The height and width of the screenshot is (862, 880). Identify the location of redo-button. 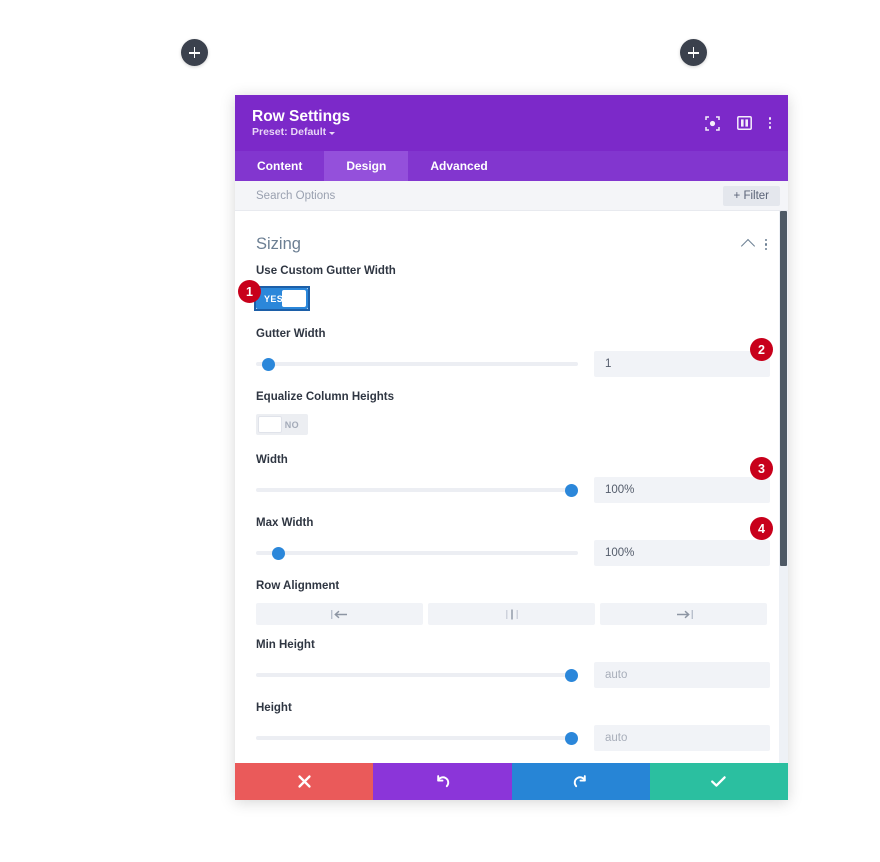
(580, 781).